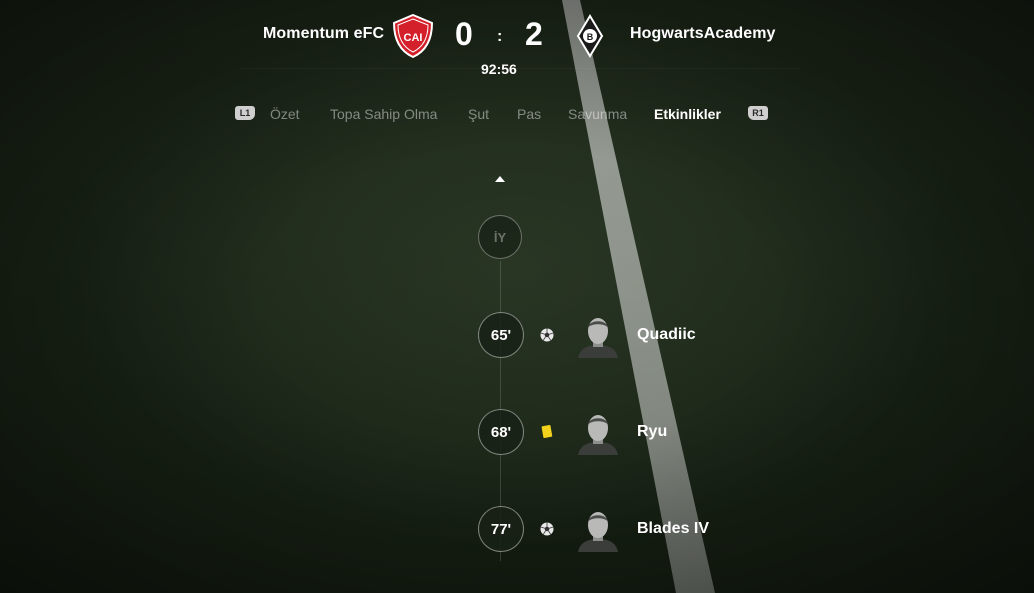 This screenshot has width=1034, height=593. Describe the element at coordinates (529, 114) in the screenshot. I see `tab-passes: Pas` at that location.